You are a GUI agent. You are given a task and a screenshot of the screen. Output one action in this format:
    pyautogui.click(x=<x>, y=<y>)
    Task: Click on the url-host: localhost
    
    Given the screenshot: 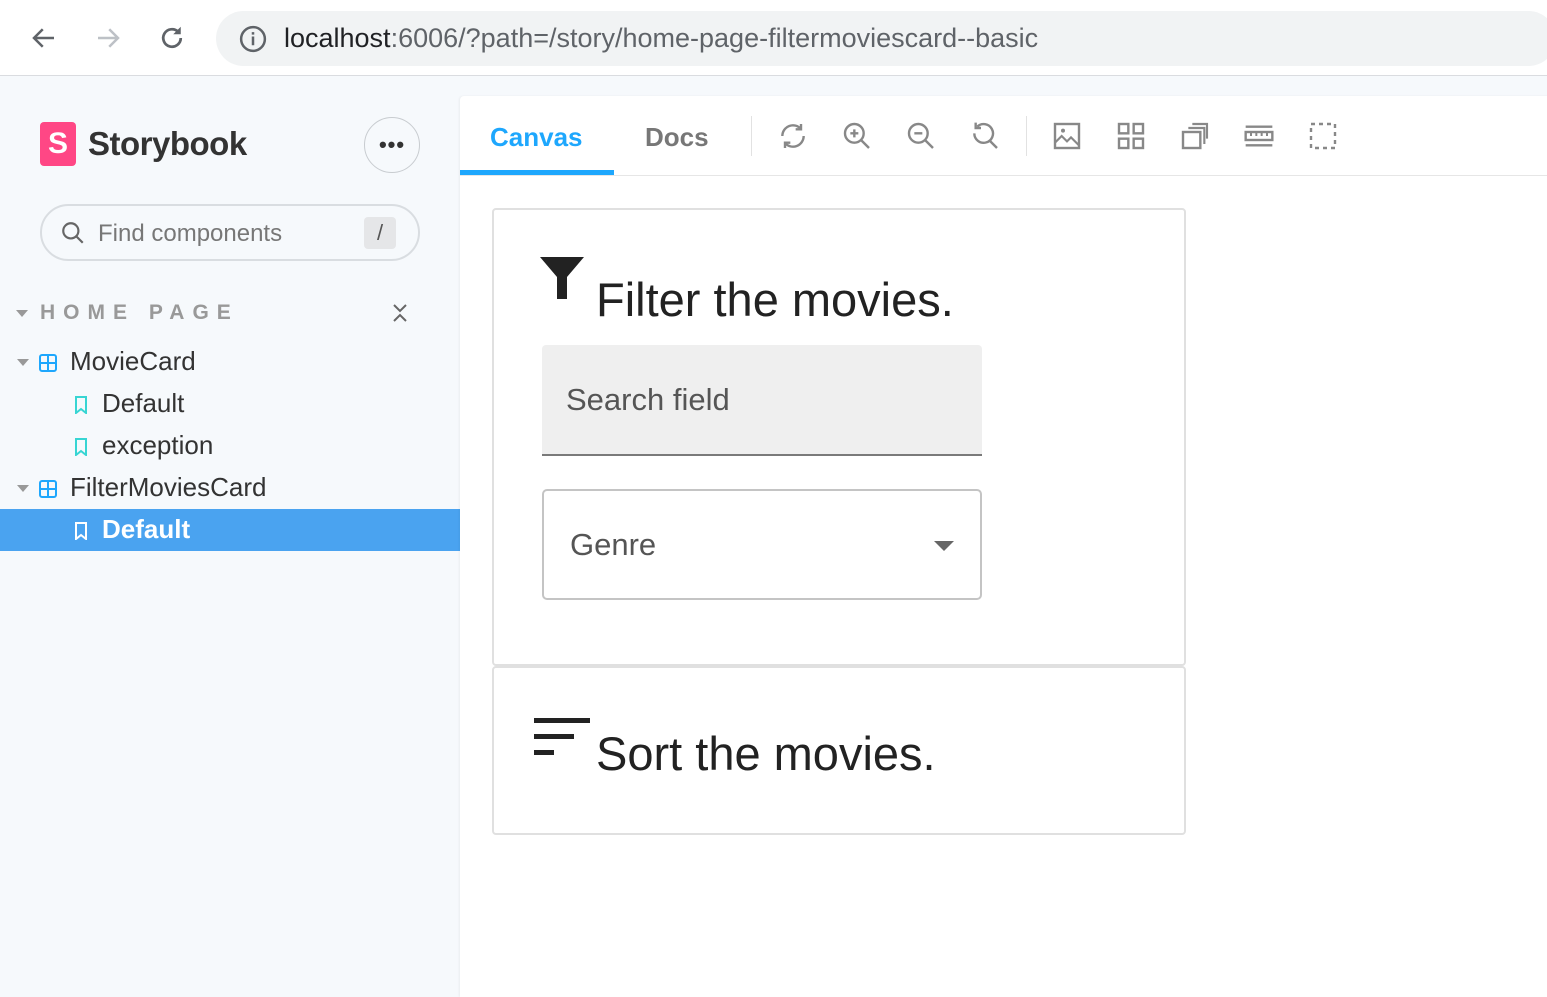 What is the action you would take?
    pyautogui.click(x=337, y=38)
    